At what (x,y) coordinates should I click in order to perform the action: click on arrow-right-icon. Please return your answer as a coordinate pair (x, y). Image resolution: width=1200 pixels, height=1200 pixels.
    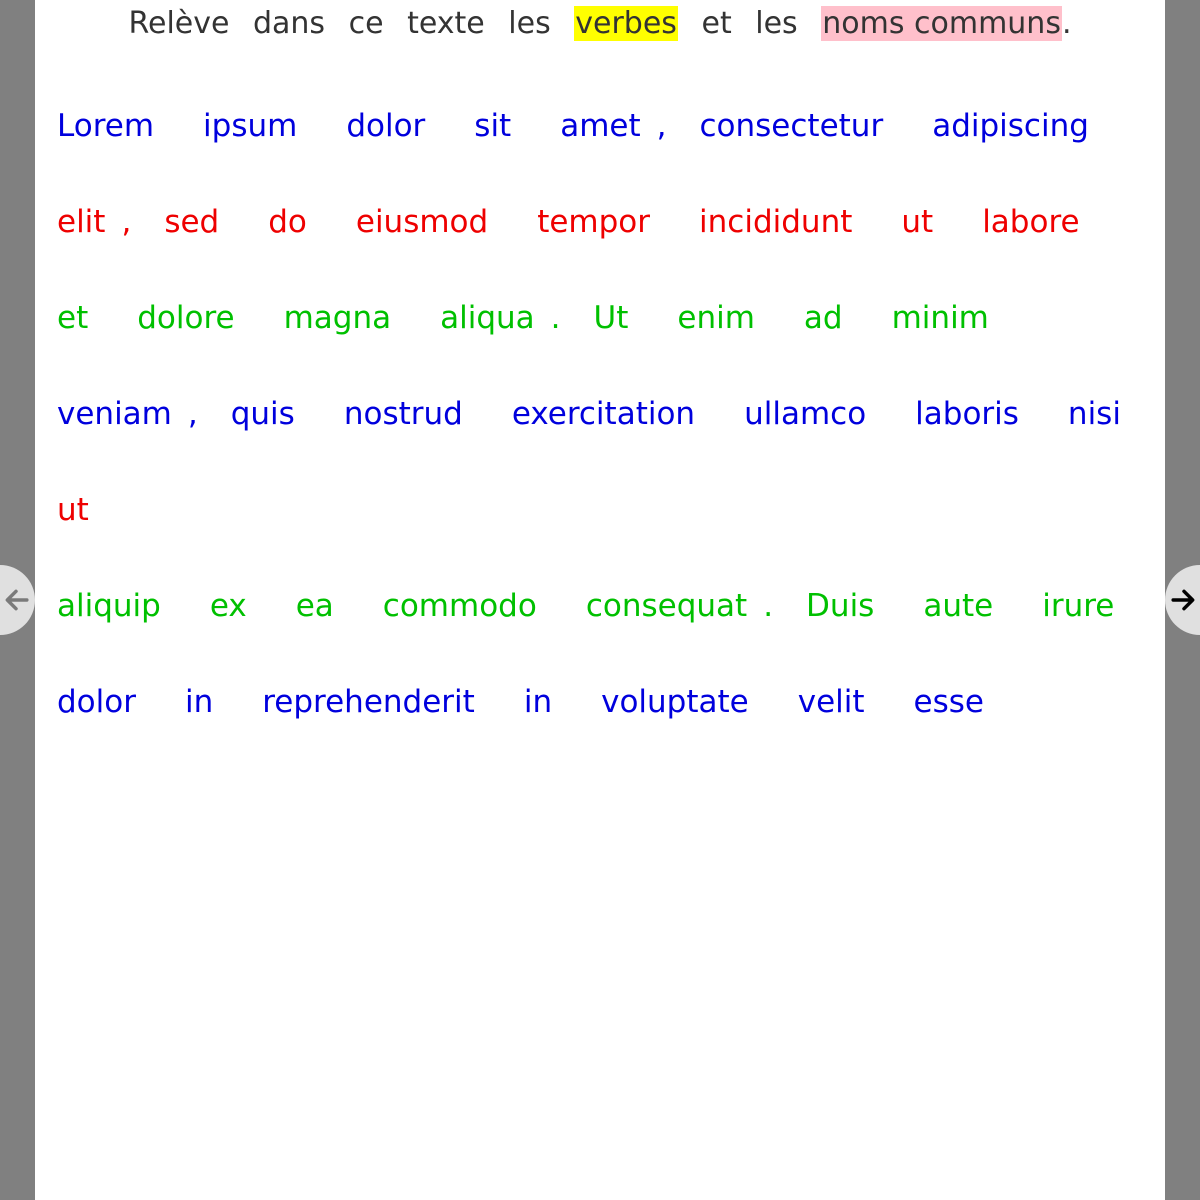
    Looking at the image, I should click on (1183, 600).